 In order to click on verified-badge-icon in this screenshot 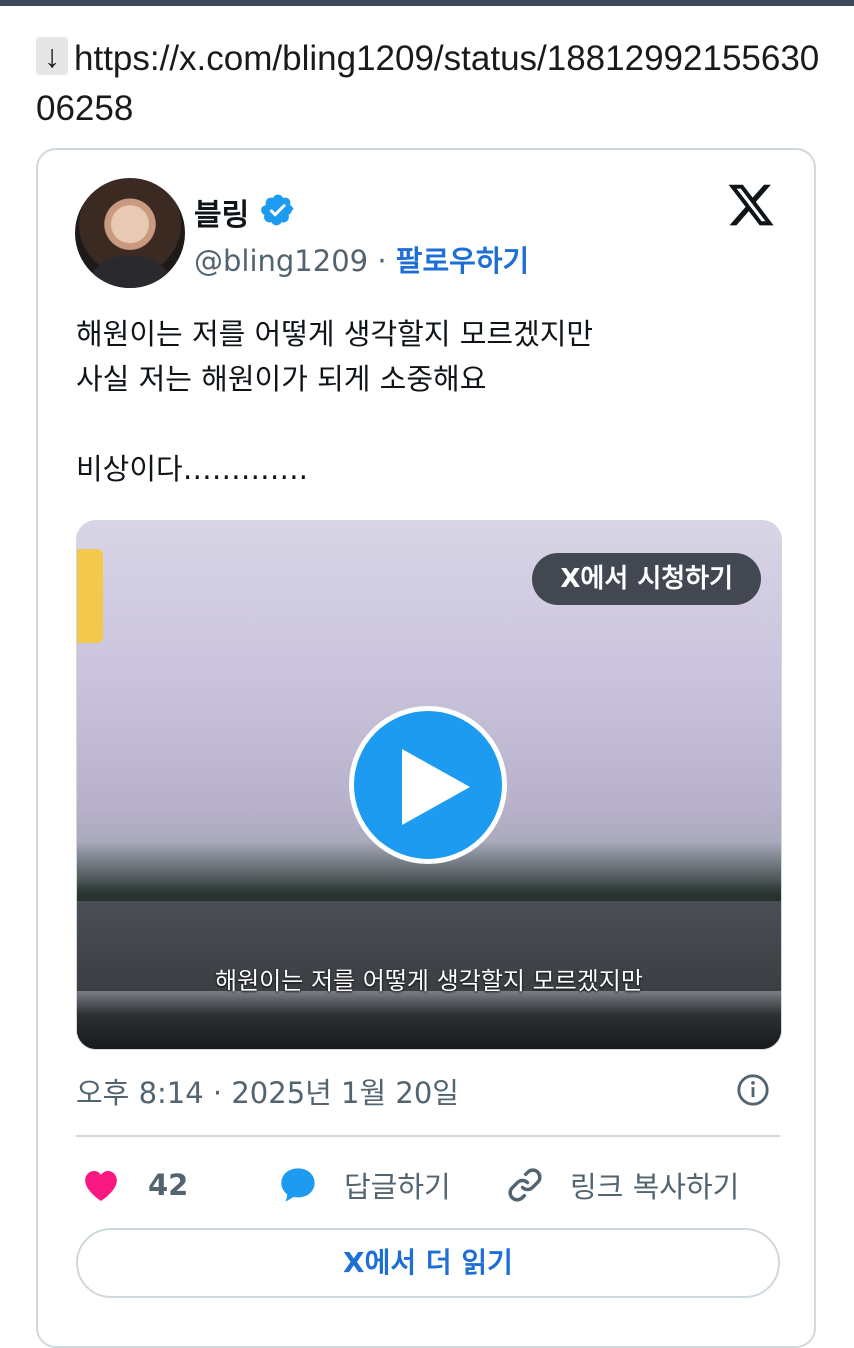, I will do `click(277, 210)`.